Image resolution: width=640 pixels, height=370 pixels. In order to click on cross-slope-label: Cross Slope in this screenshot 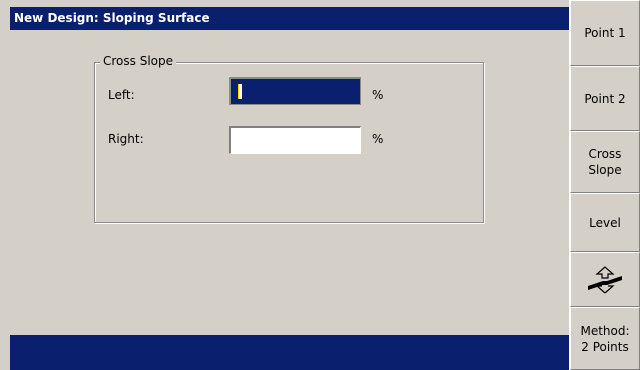, I will do `click(605, 162)`.